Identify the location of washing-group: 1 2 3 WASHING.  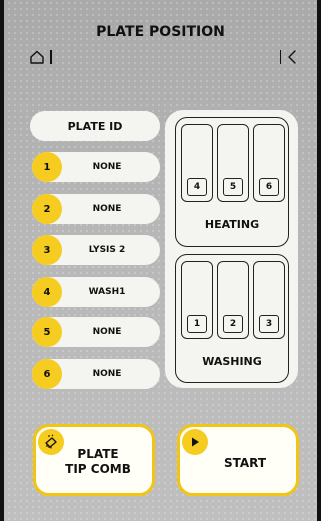
(232, 318).